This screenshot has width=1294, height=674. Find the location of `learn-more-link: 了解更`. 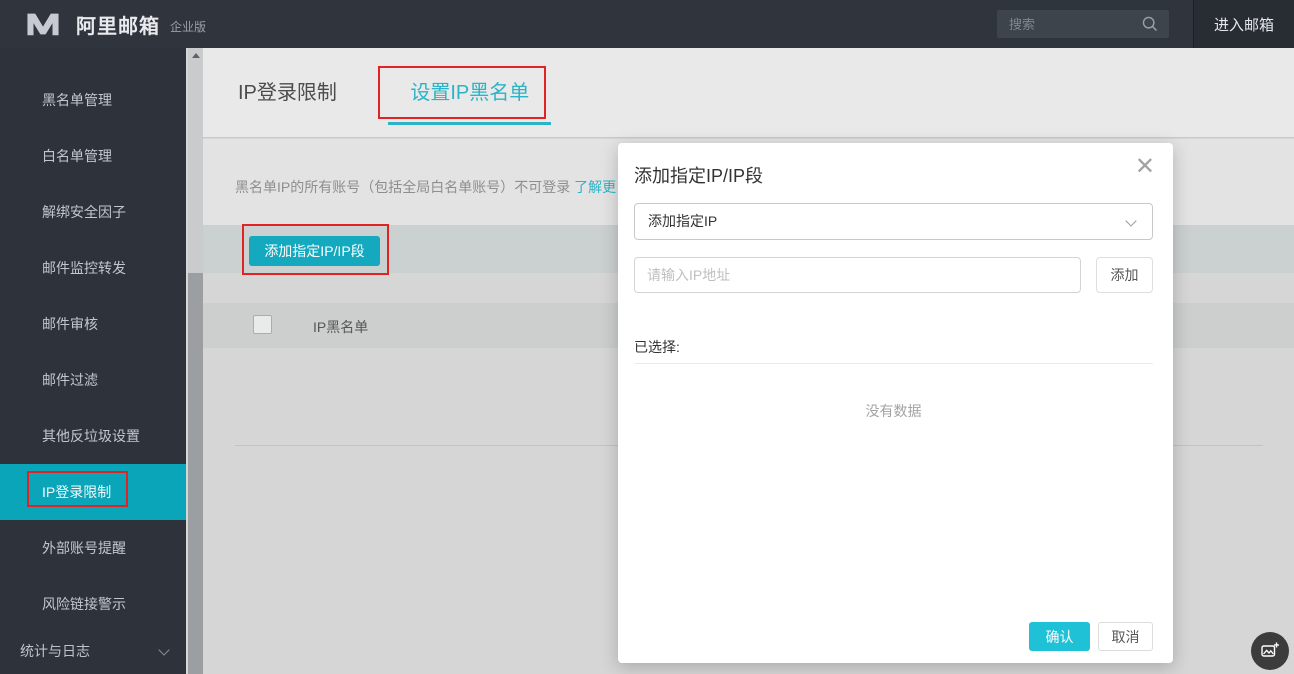

learn-more-link: 了解更 is located at coordinates (595, 187).